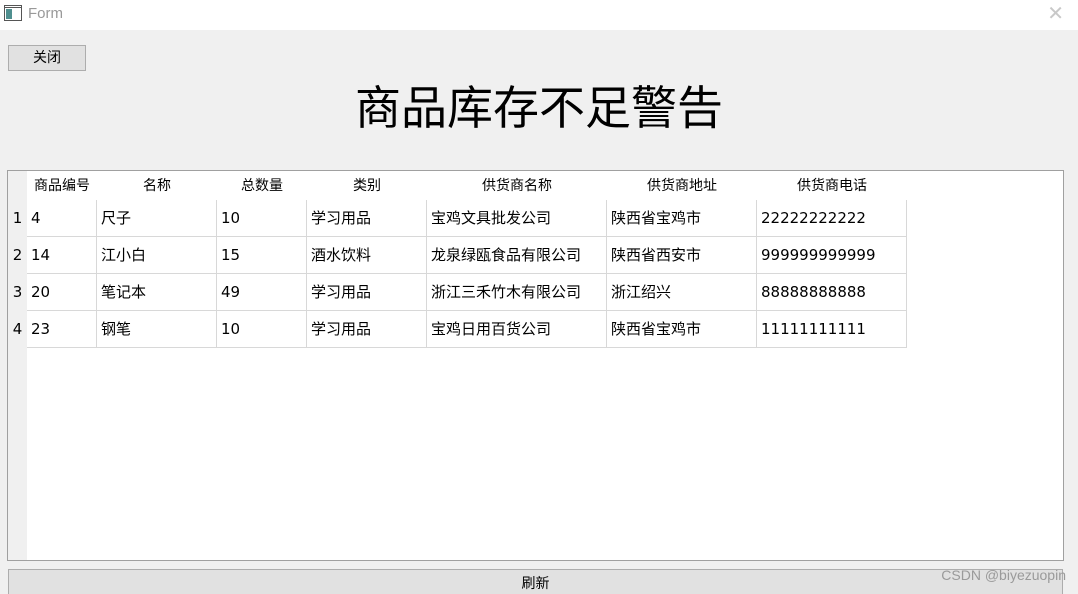 The width and height of the screenshot is (1078, 594). I want to click on column-header-supplier-address: 供货商地址, so click(682, 185).